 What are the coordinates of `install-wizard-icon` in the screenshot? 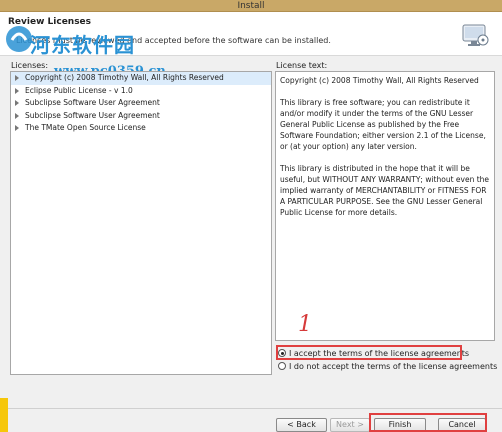 It's located at (475, 35).